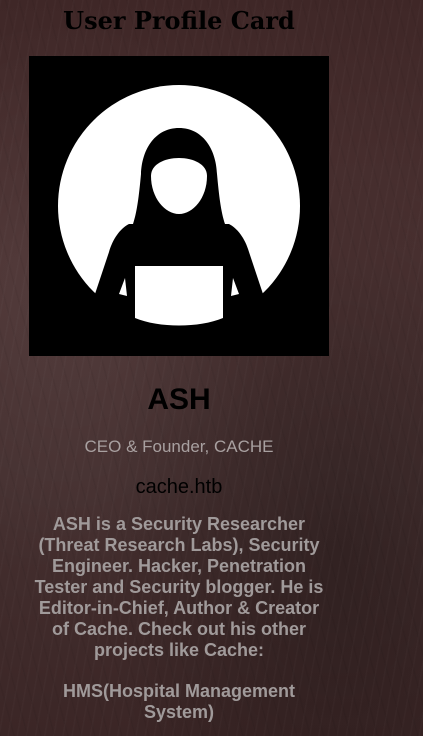  Describe the element at coordinates (179, 487) in the screenshot. I see `profile-domain: cache.htb` at that location.